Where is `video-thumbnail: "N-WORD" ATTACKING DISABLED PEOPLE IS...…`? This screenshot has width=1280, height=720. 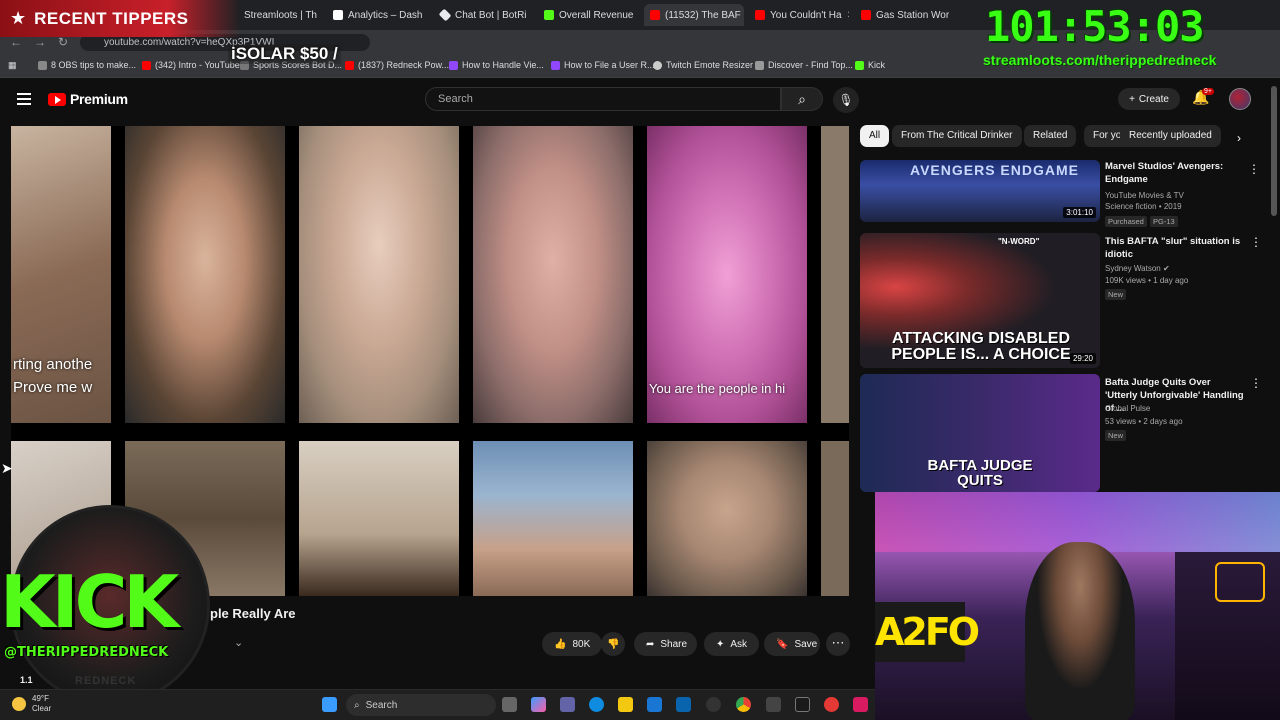
video-thumbnail: "N-WORD" ATTACKING DISABLED PEOPLE IS...… is located at coordinates (980, 300).